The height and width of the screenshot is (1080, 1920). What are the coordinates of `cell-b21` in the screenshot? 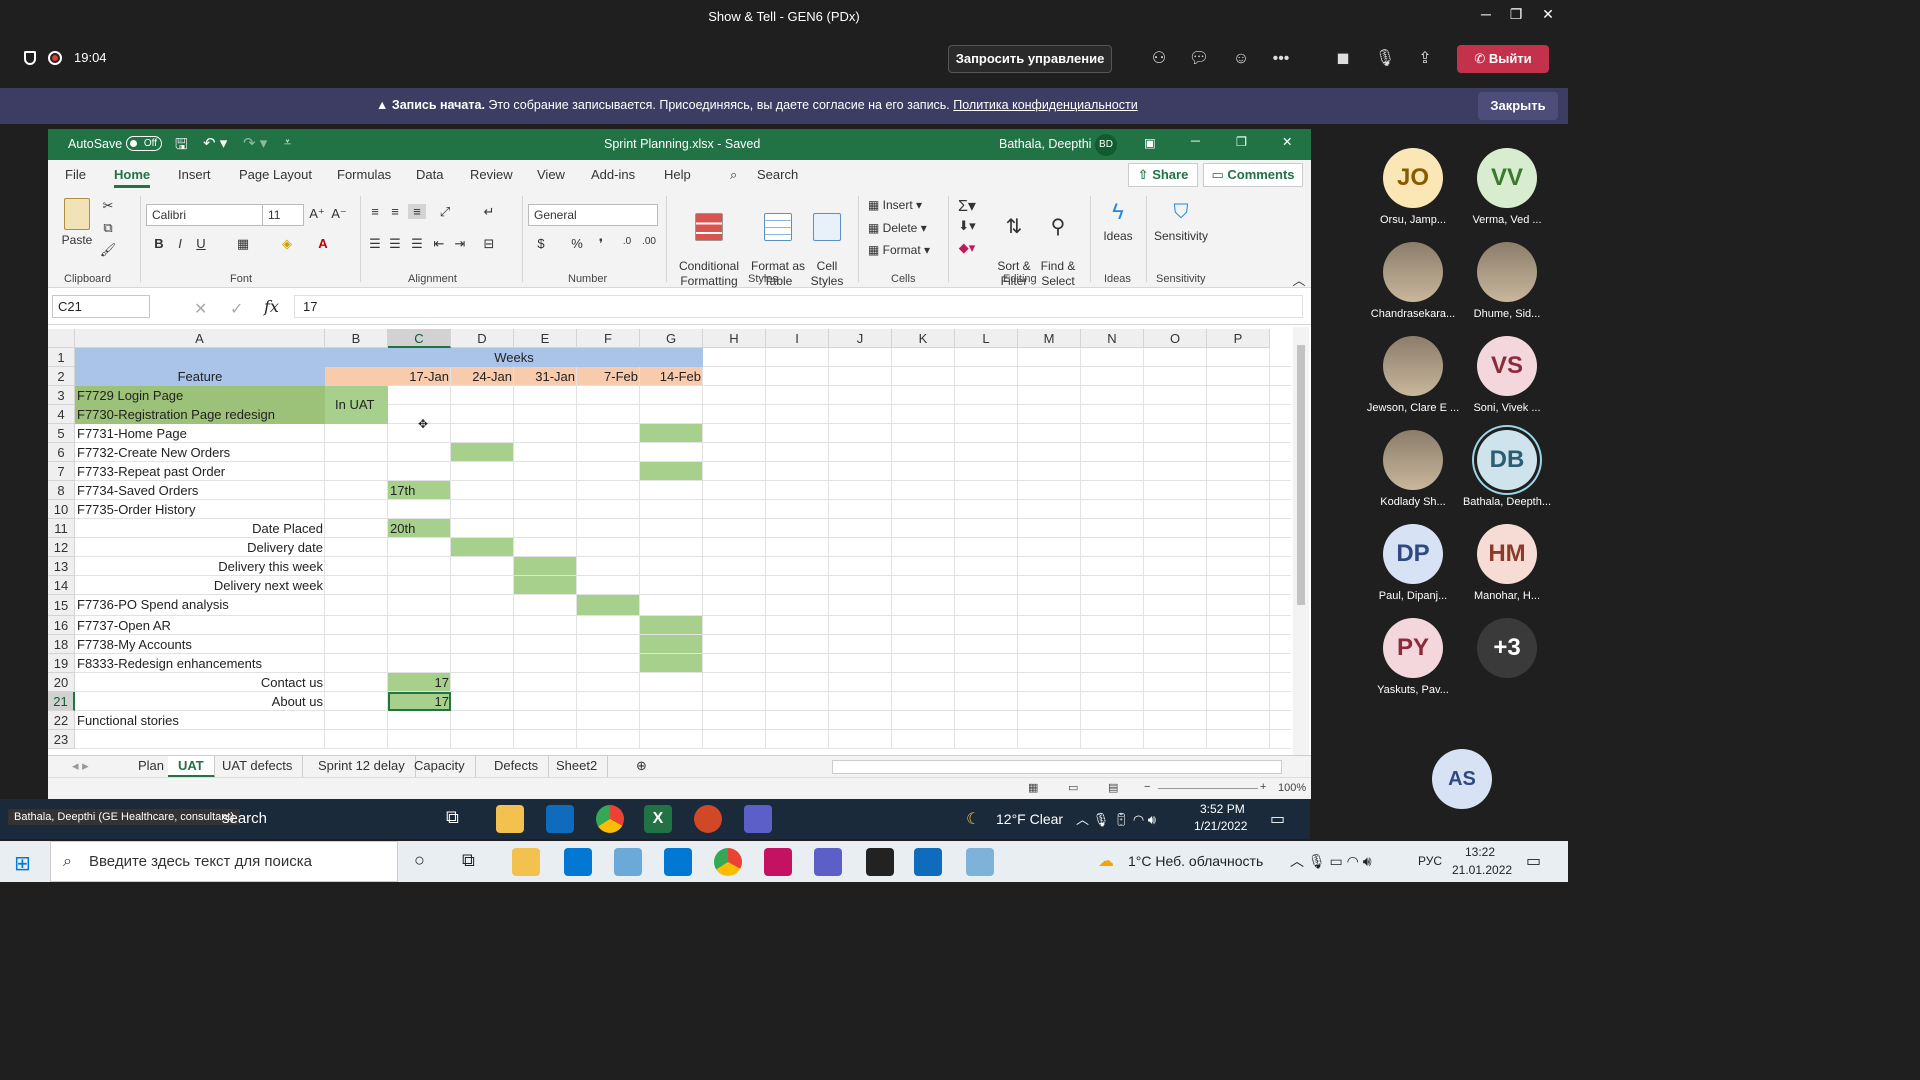 It's located at (356, 701).